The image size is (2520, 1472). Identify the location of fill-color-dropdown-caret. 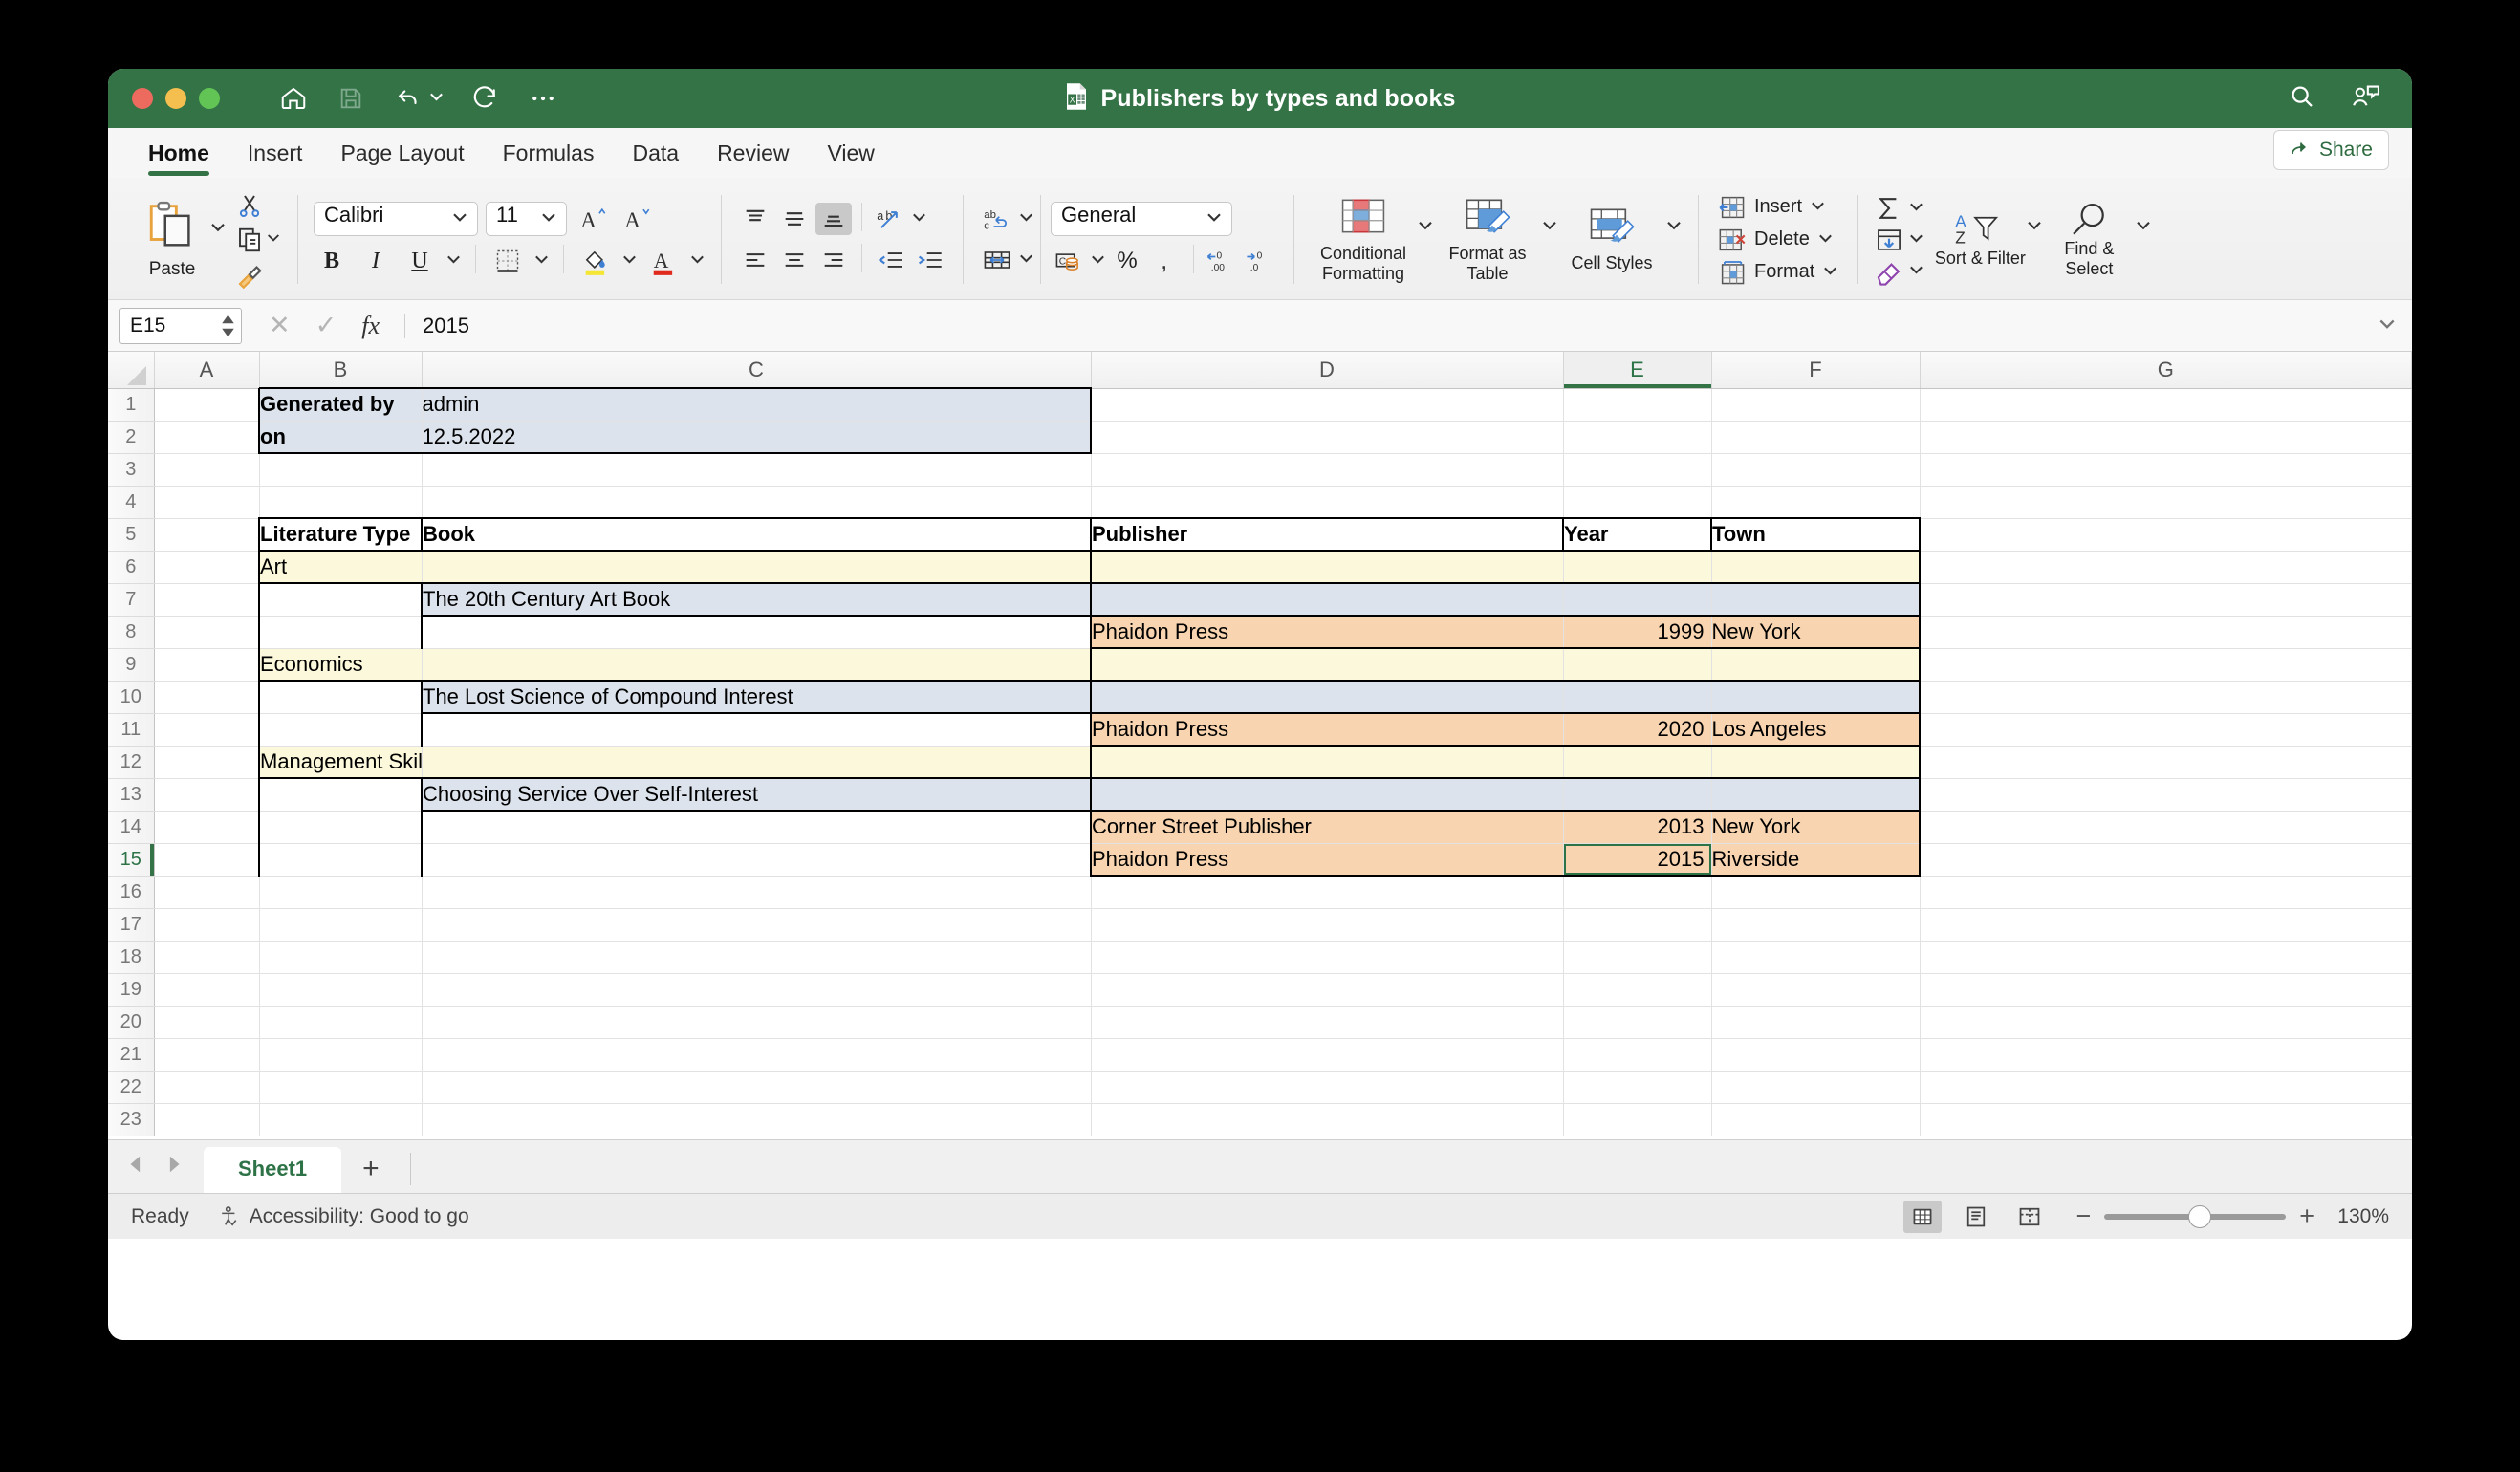
(629, 260).